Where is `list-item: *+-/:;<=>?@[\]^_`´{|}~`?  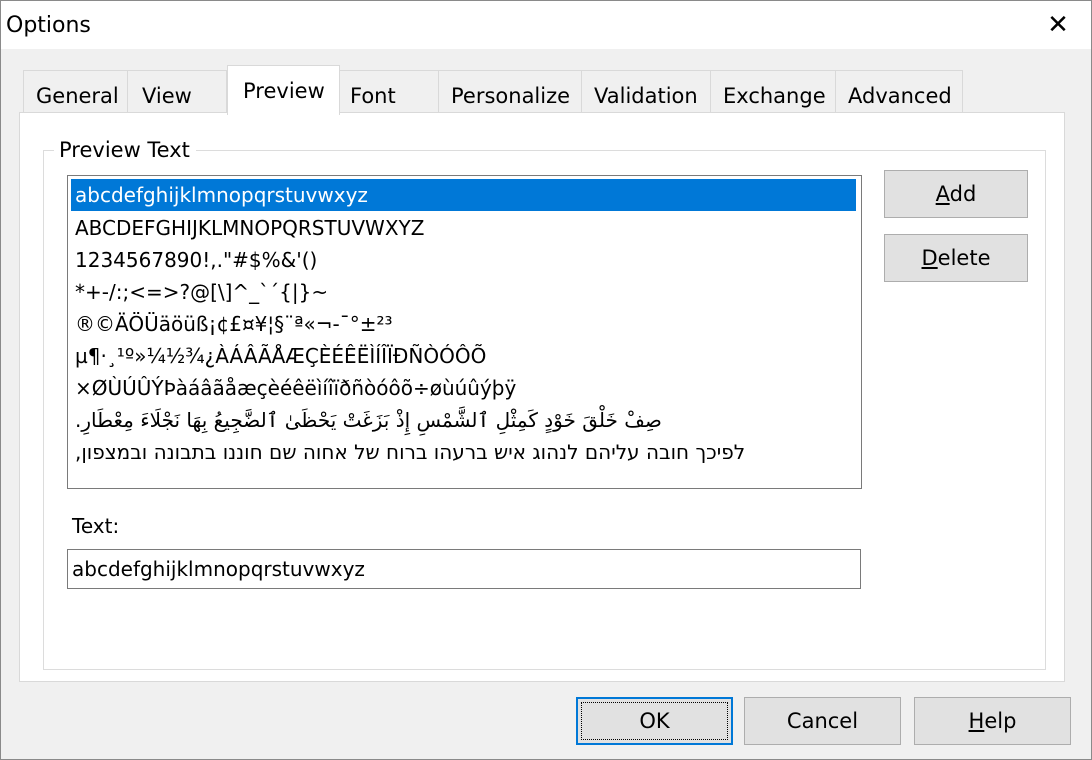 list-item: *+-/:;<=>?@[\]^_`´{|}~ is located at coordinates (463, 292).